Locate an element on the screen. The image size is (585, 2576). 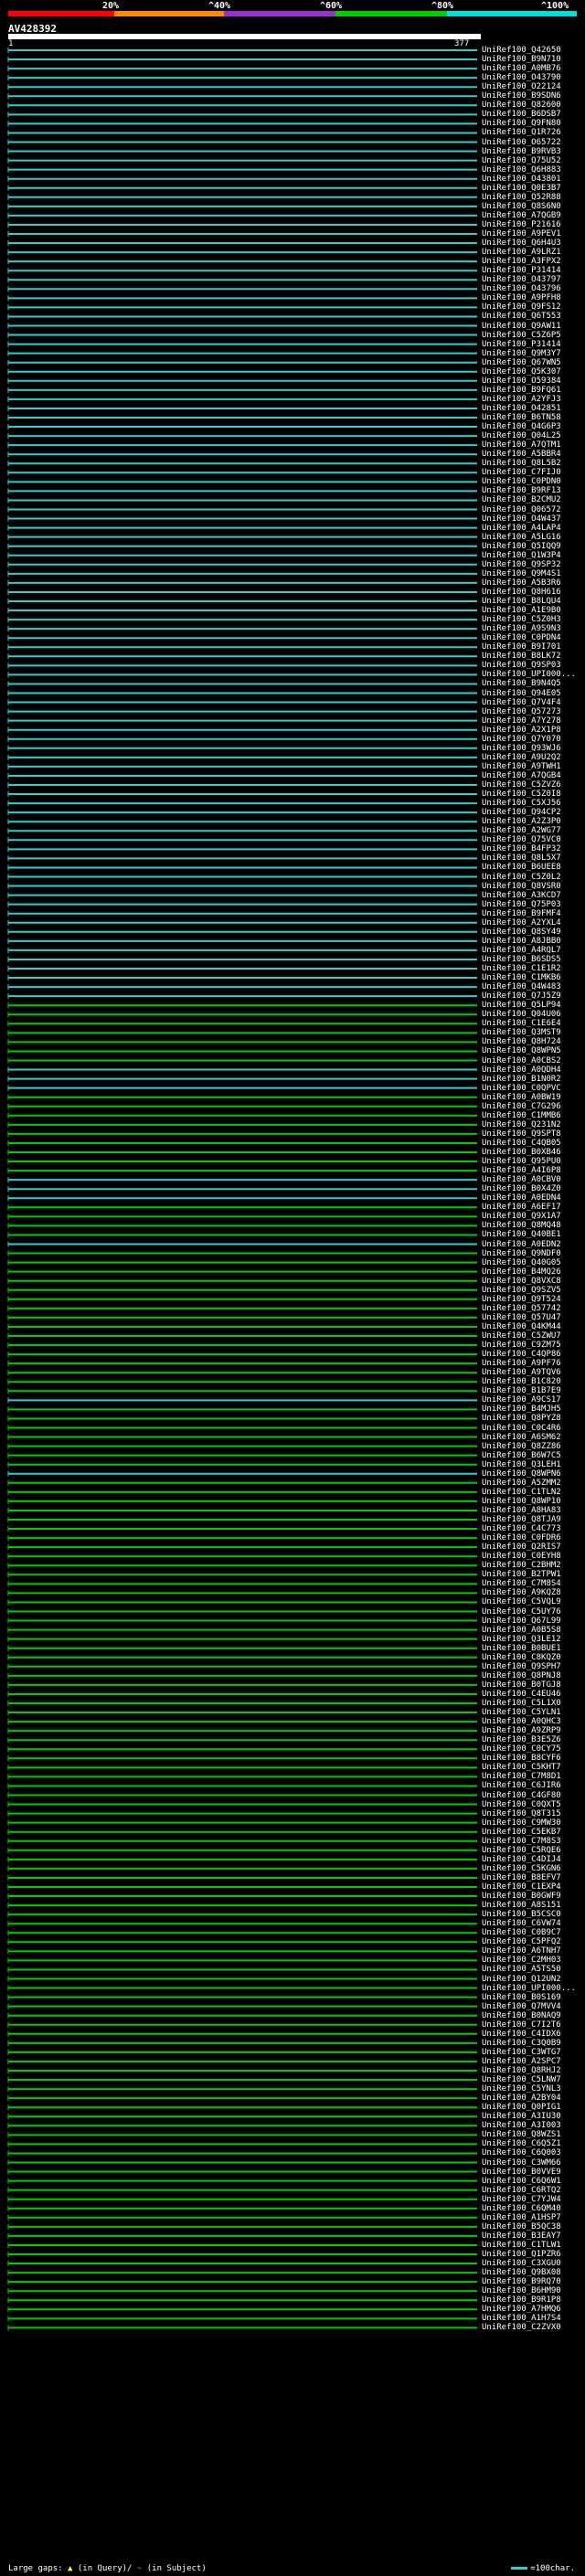
hit-label: UniRef100_C7M8S4 is located at coordinates (521, 1583).